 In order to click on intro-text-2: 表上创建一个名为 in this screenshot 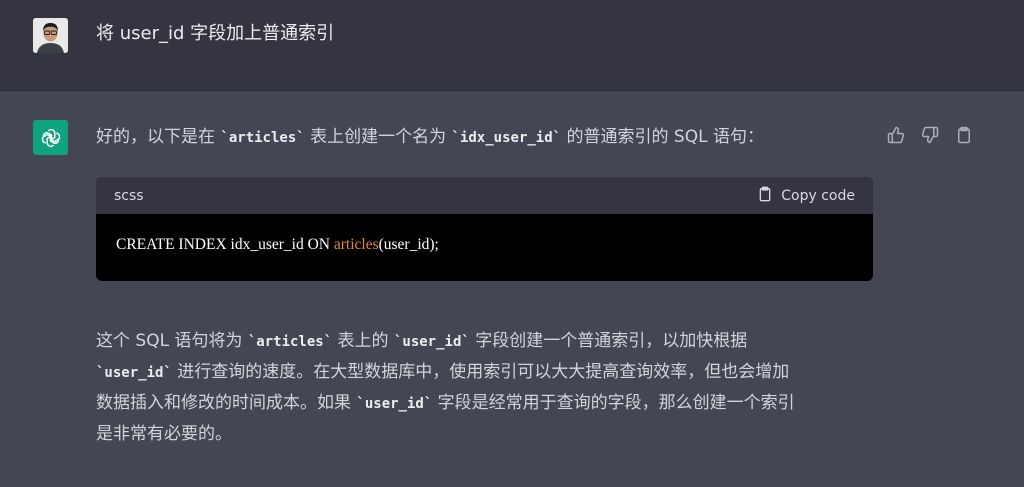, I will do `click(378, 137)`.